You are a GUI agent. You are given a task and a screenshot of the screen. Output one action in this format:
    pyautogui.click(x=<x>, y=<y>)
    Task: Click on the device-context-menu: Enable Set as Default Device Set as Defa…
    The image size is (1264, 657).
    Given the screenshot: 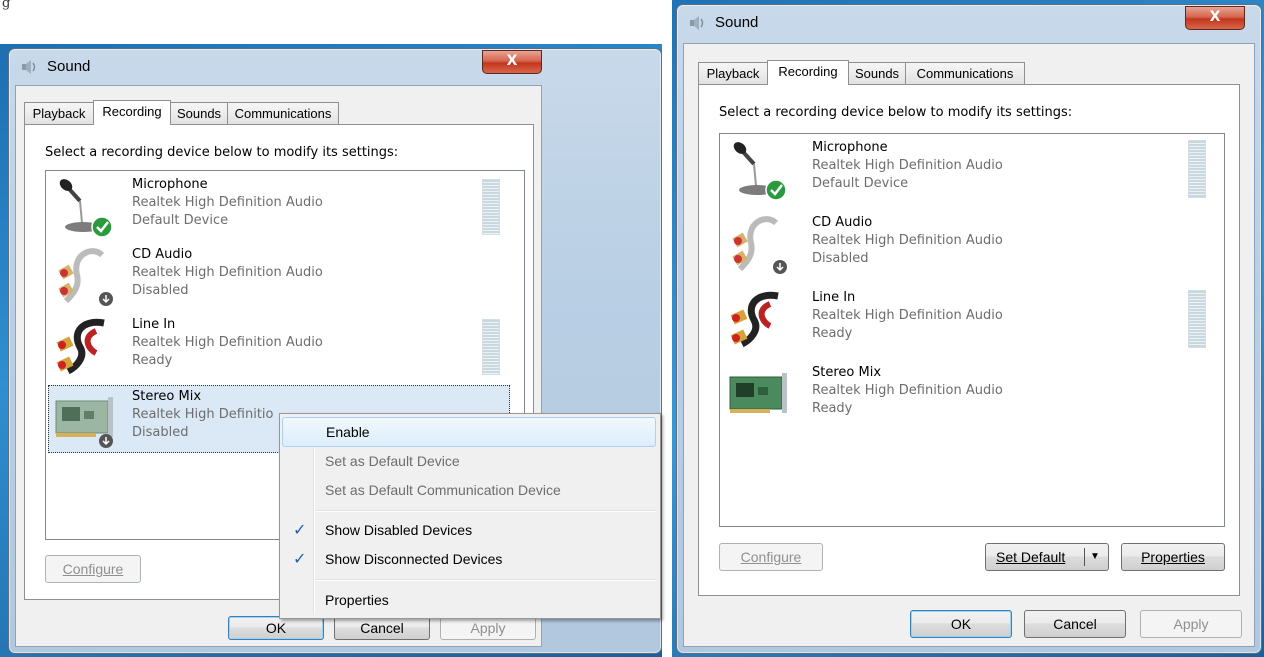 What is the action you would take?
    pyautogui.click(x=470, y=516)
    